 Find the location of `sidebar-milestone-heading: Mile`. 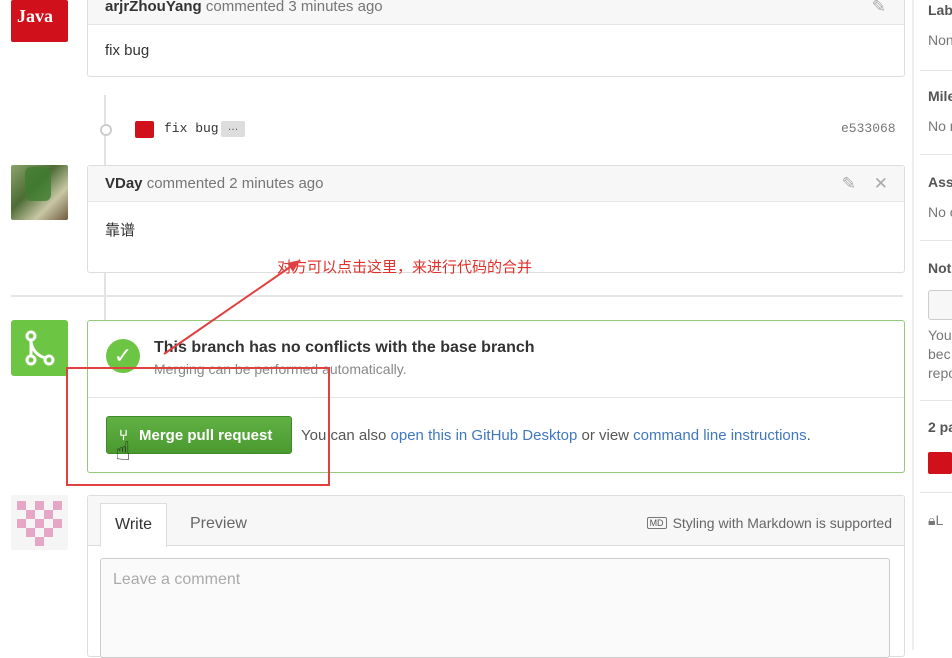

sidebar-milestone-heading: Mile is located at coordinates (940, 96).